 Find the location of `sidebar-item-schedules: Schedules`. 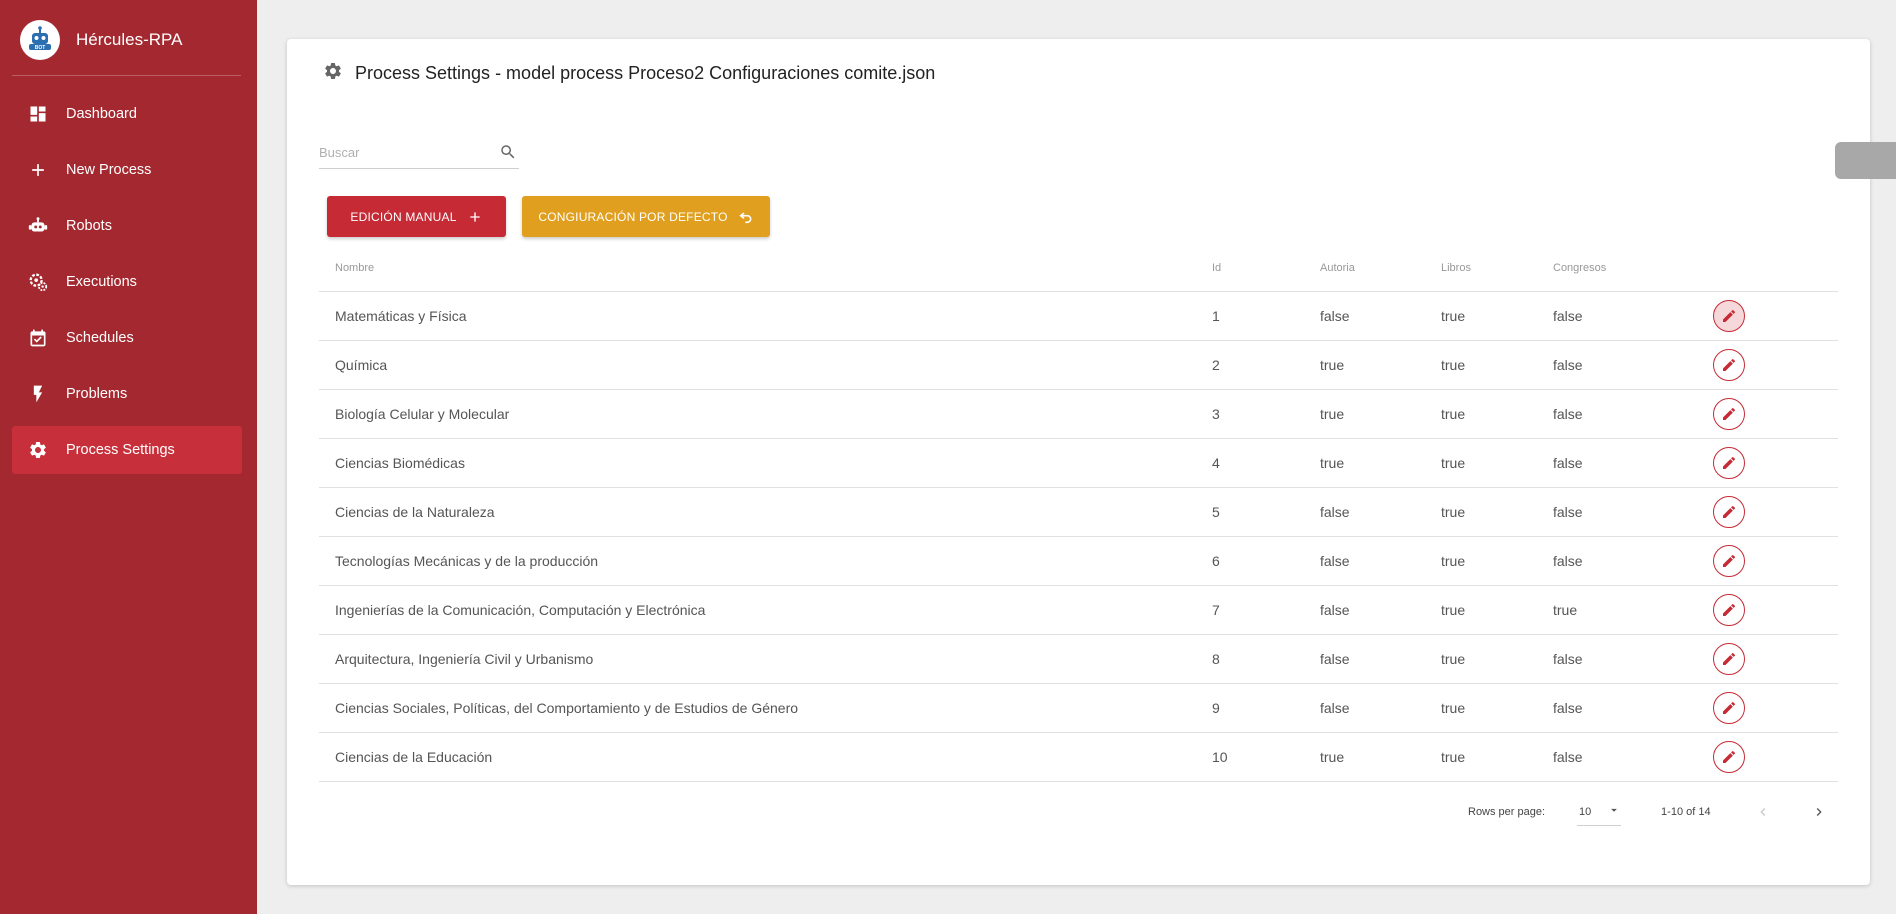

sidebar-item-schedules: Schedules is located at coordinates (127, 338).